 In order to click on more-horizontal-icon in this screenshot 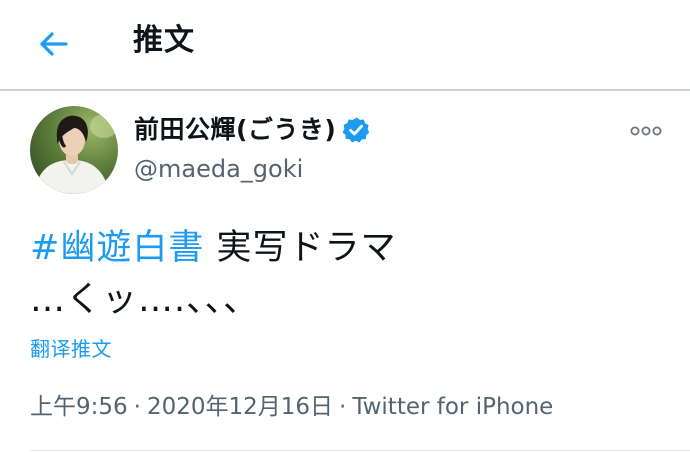, I will do `click(646, 131)`.